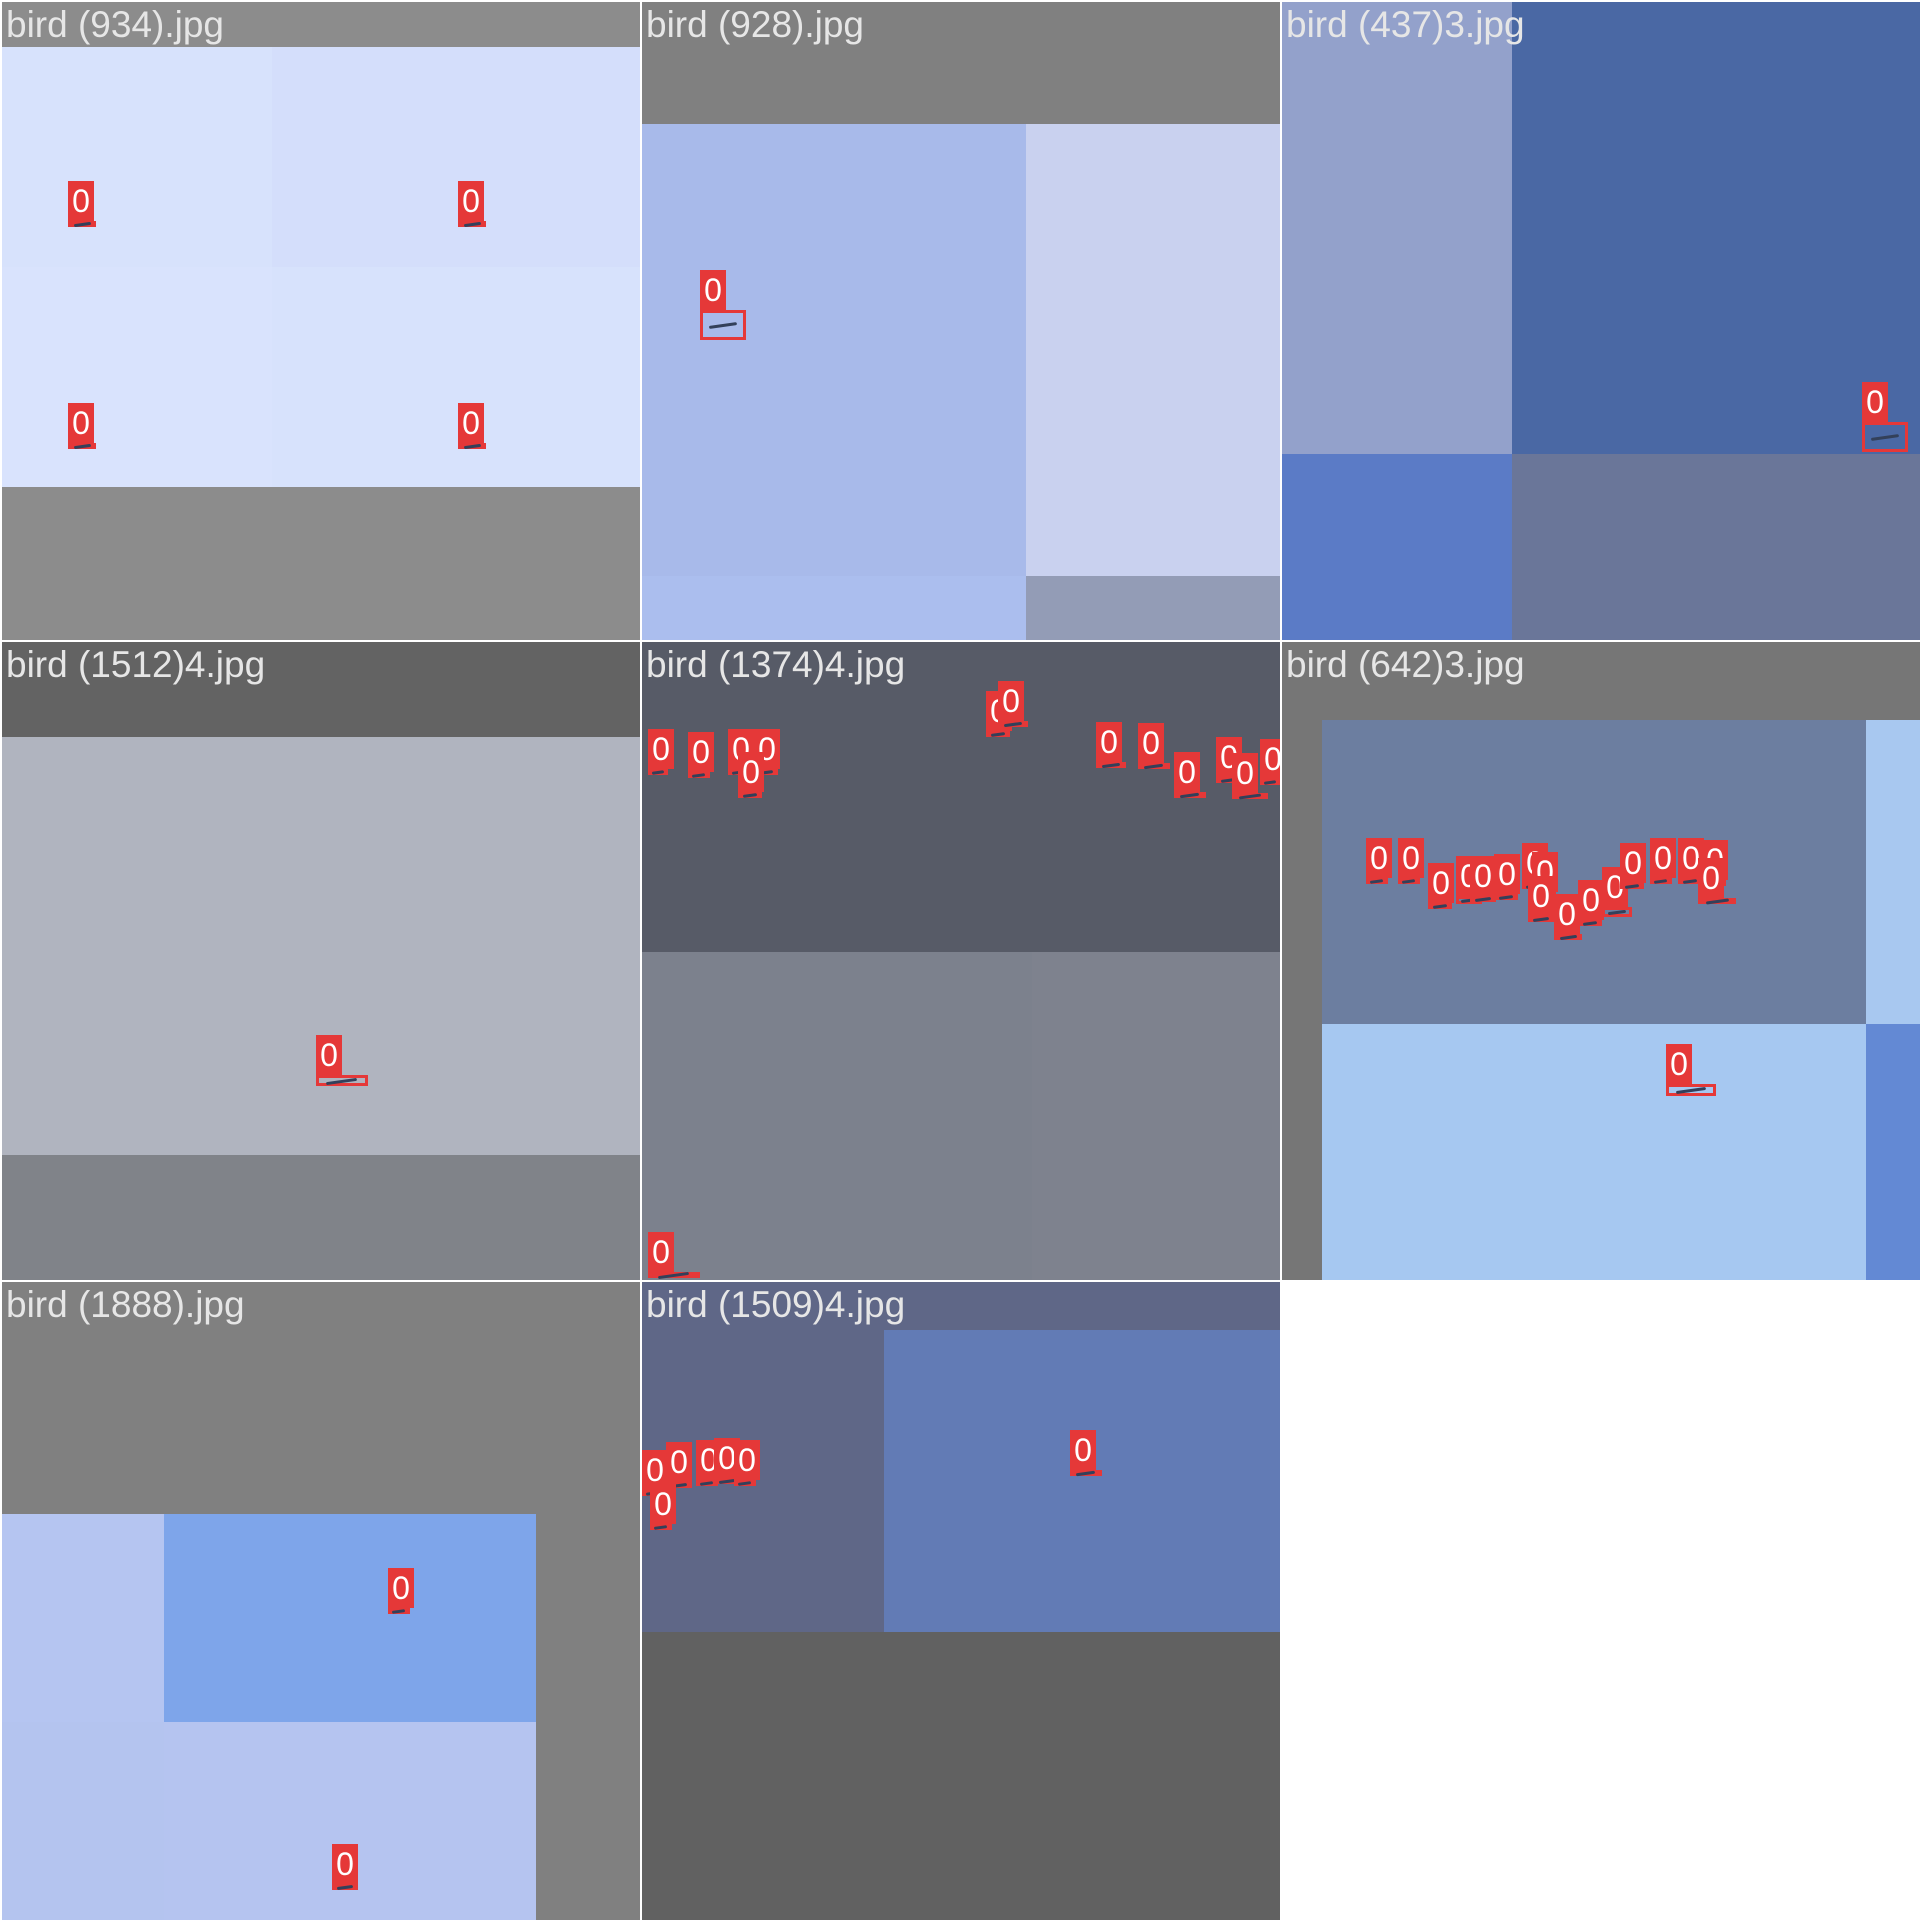 Image resolution: width=1920 pixels, height=1920 pixels. Describe the element at coordinates (755, 24) in the screenshot. I see `tile-filename: bird (928).jpg` at that location.